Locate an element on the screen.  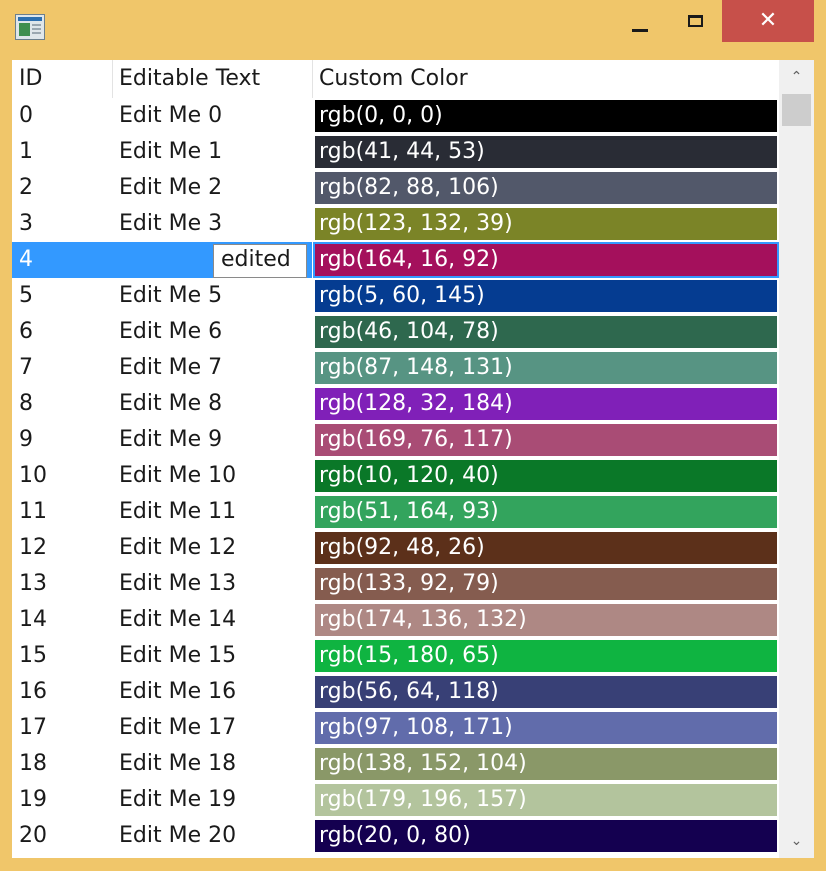
editable-text-cell: Edit Me 17 is located at coordinates (212, 728).